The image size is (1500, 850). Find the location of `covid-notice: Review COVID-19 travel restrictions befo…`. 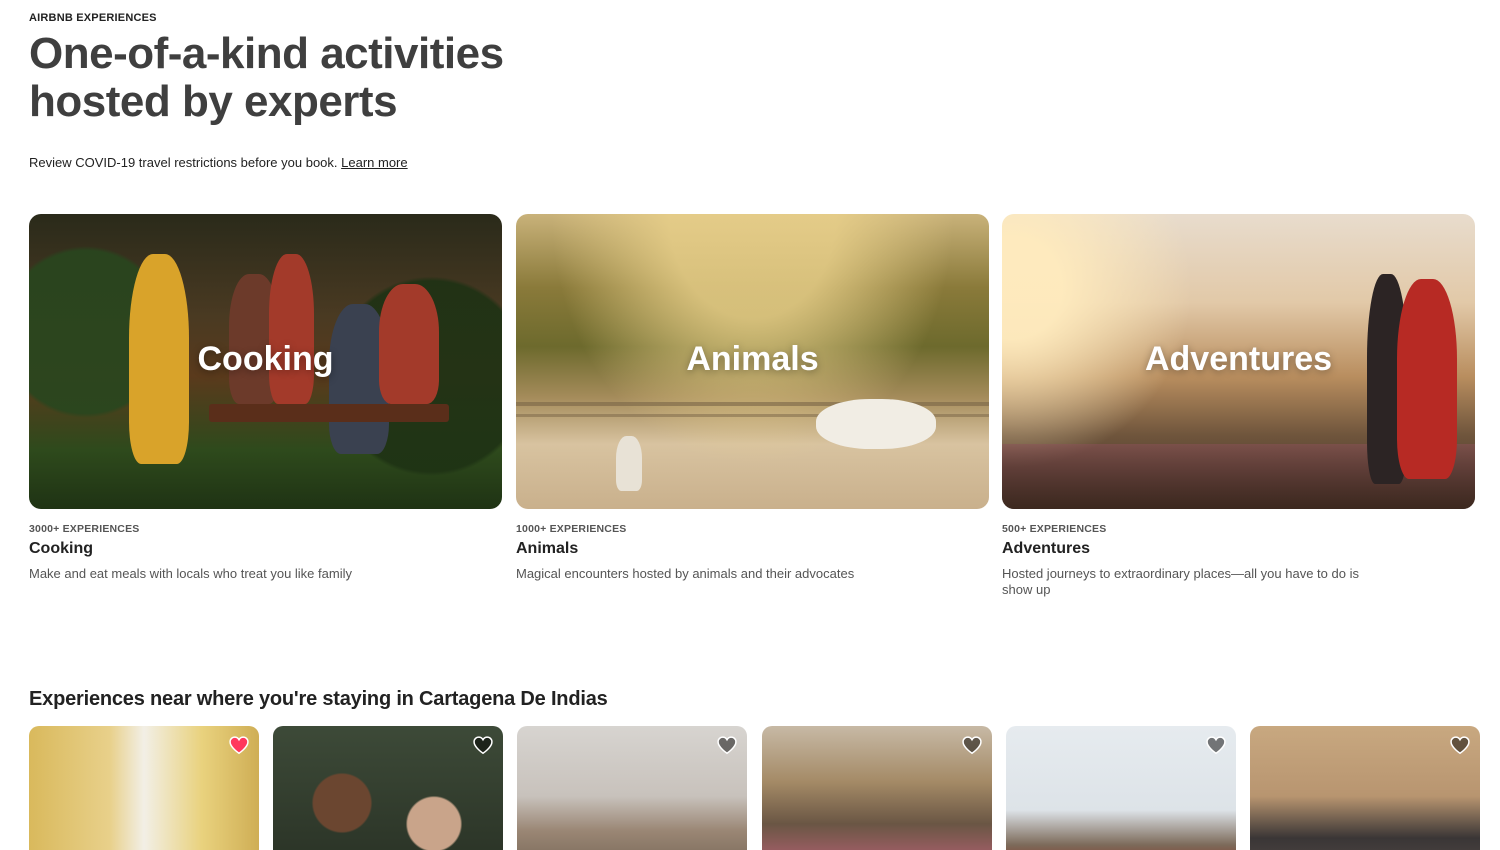

covid-notice: Review COVID-19 travel restrictions befo… is located at coordinates (218, 162).